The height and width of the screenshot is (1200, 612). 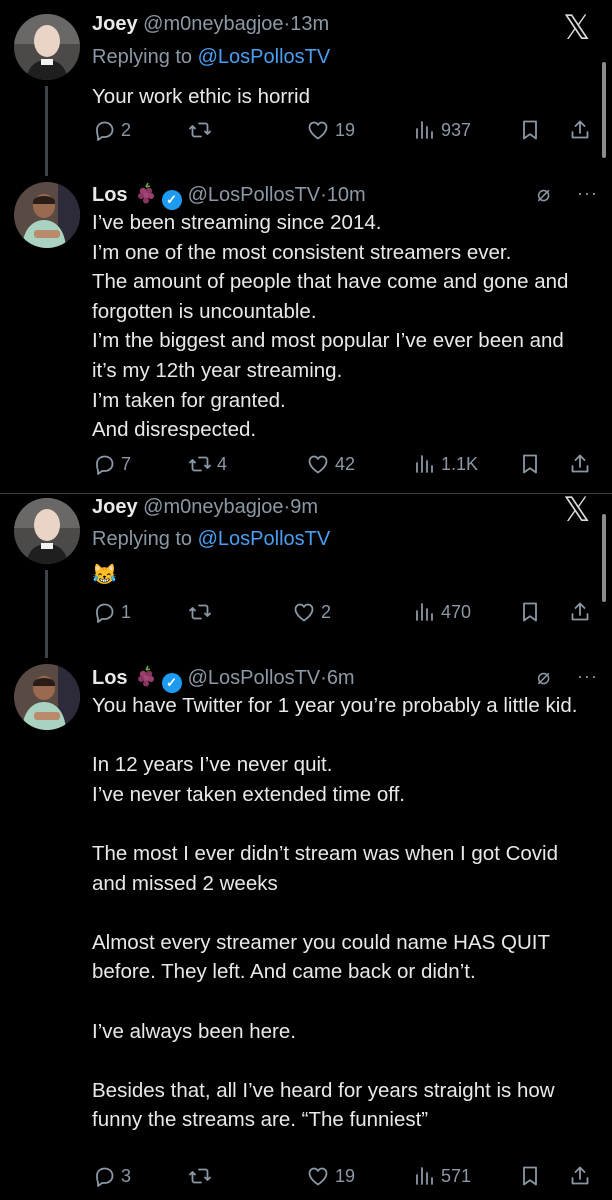 What do you see at coordinates (345, 463) in the screenshot?
I see `like-count: 42` at bounding box center [345, 463].